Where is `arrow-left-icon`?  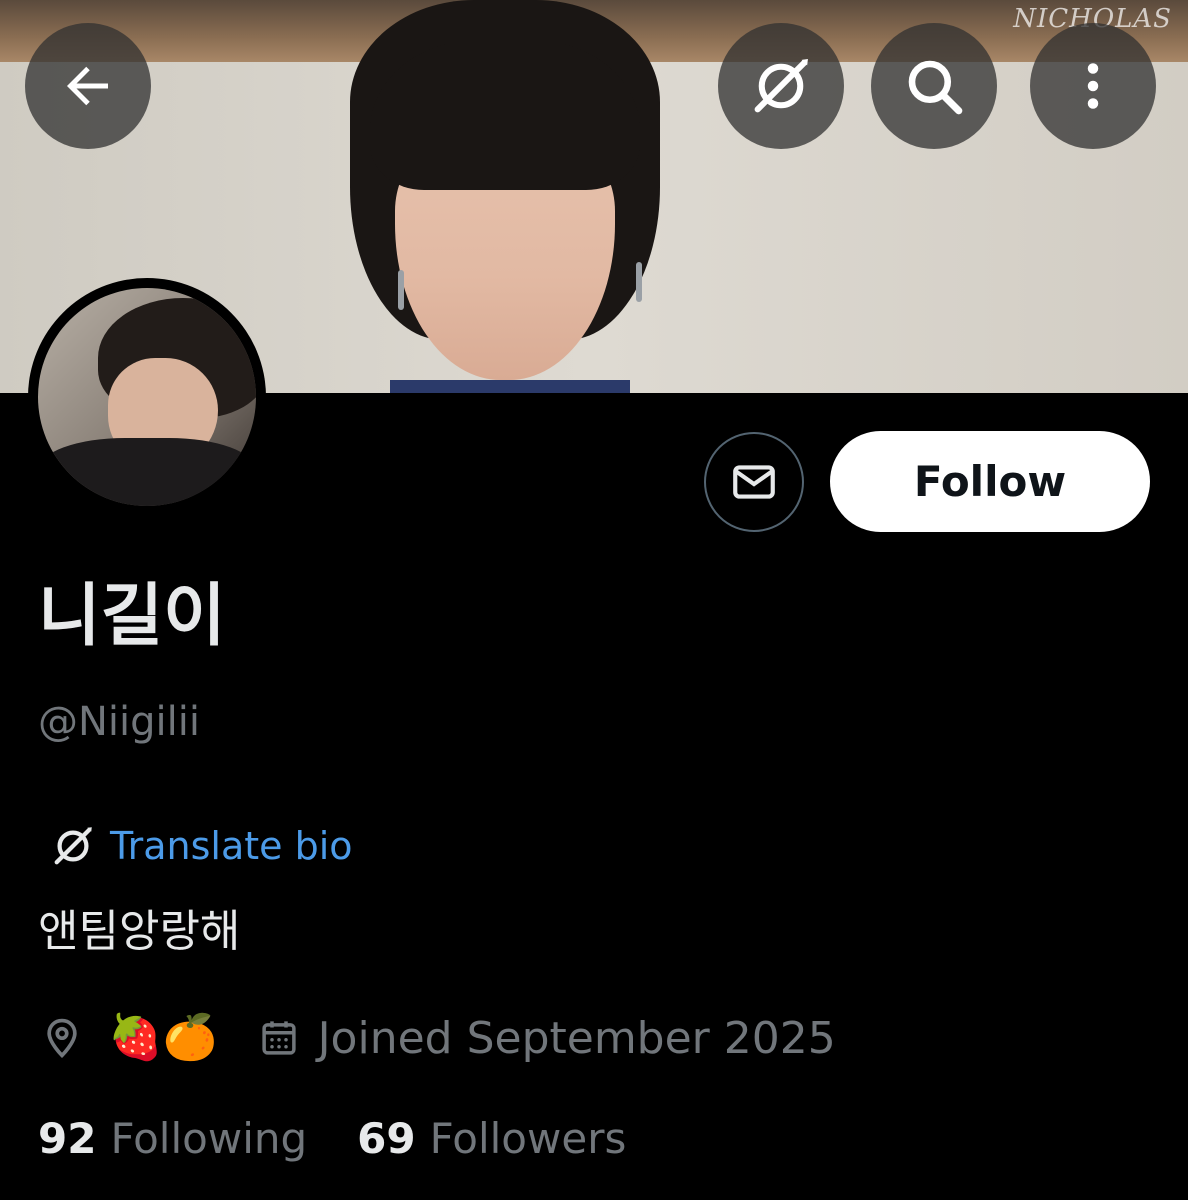
arrow-left-icon is located at coordinates (87, 86).